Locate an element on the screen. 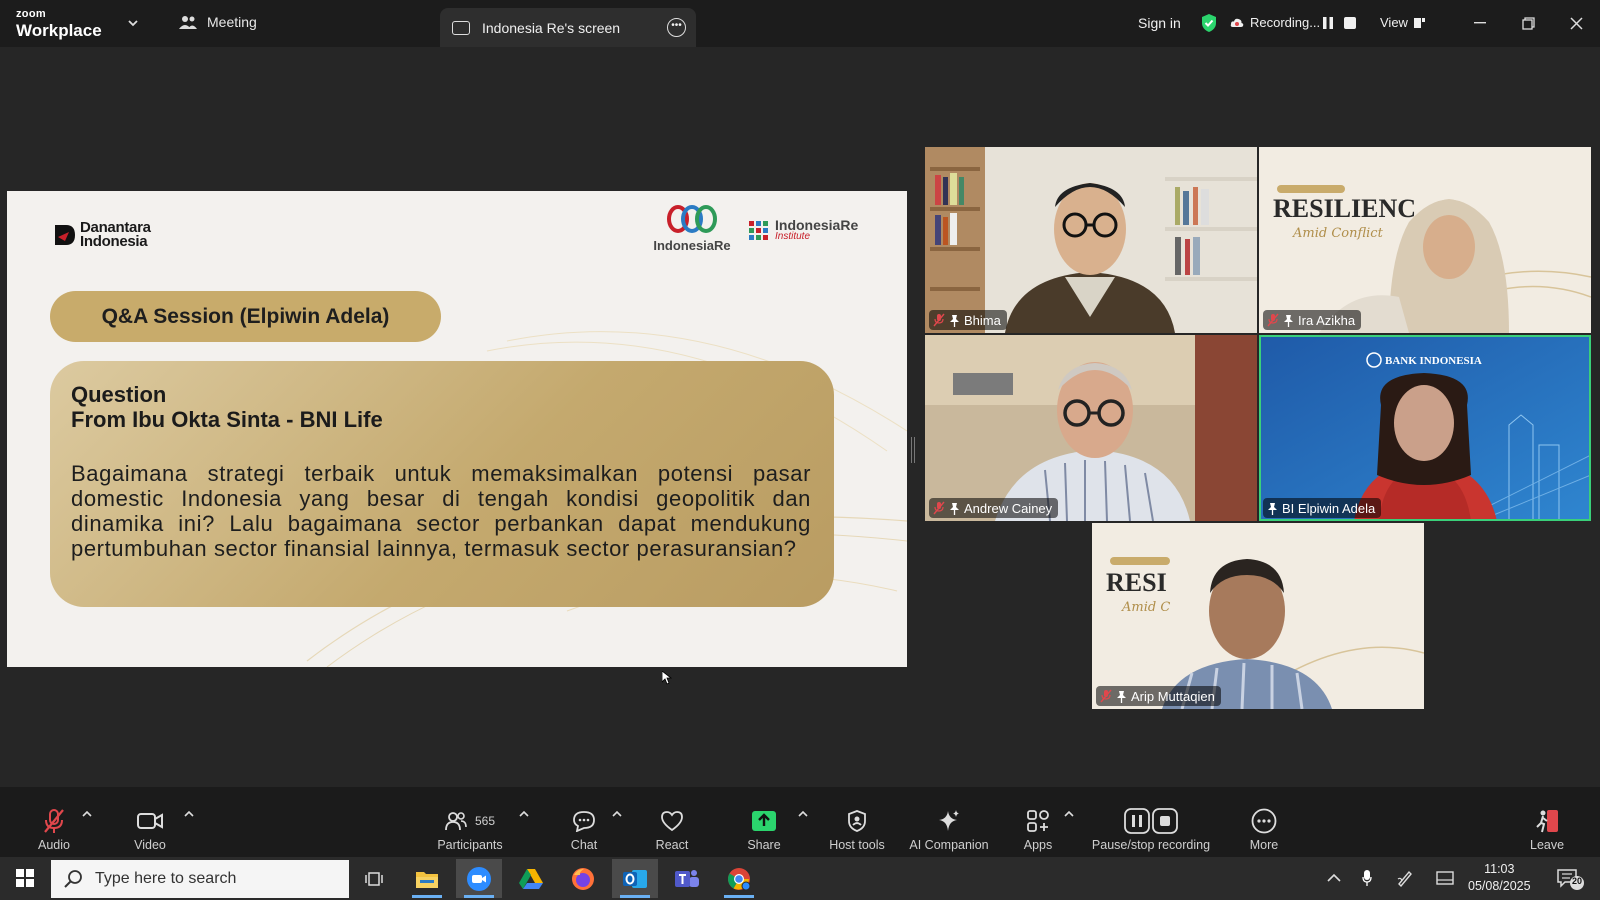  ai-companion-button: AI Companion is located at coordinates (949, 829).